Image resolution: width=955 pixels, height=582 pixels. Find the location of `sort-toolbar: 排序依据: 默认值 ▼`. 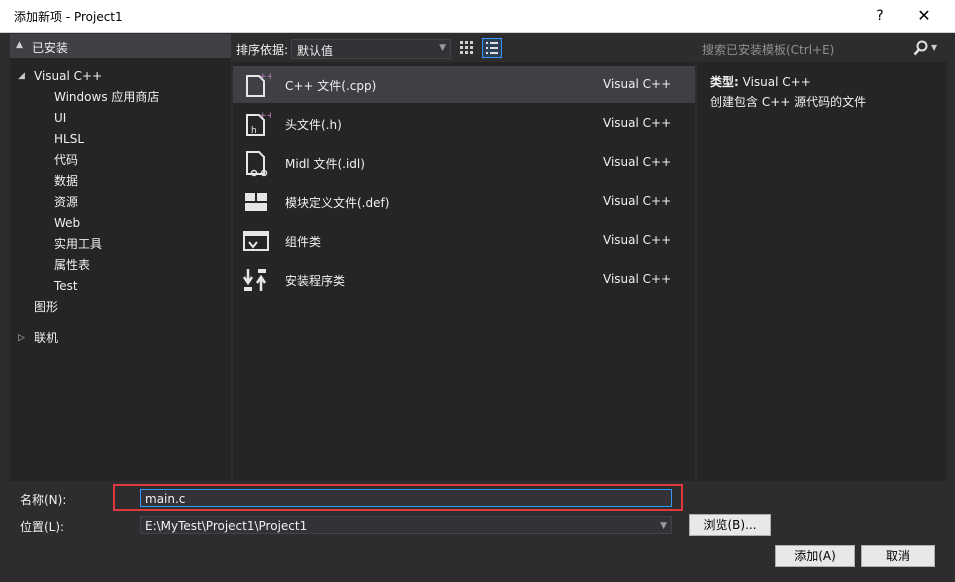

sort-toolbar: 排序依据: 默认值 ▼ is located at coordinates (464, 48).